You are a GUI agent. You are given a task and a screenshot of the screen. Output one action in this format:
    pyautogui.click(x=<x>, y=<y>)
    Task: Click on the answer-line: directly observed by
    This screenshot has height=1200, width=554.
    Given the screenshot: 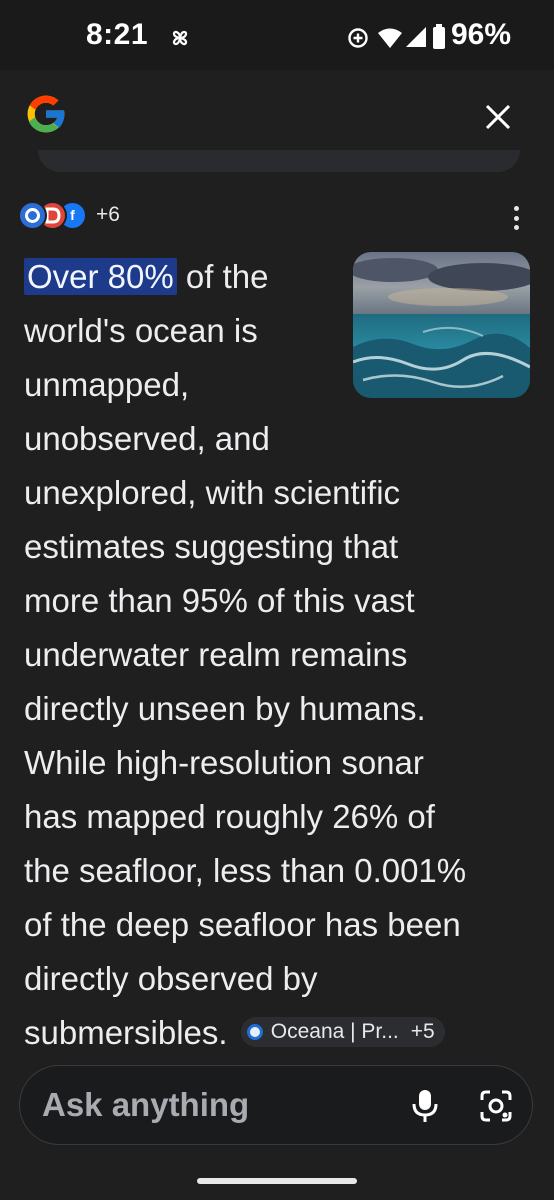 What is the action you would take?
    pyautogui.click(x=171, y=978)
    